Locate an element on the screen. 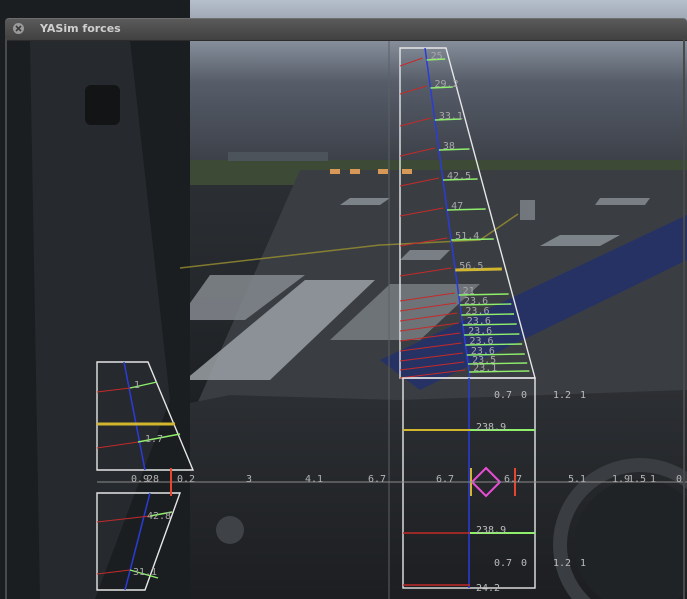 The height and width of the screenshot is (599, 687). close-icon is located at coordinates (18, 28).